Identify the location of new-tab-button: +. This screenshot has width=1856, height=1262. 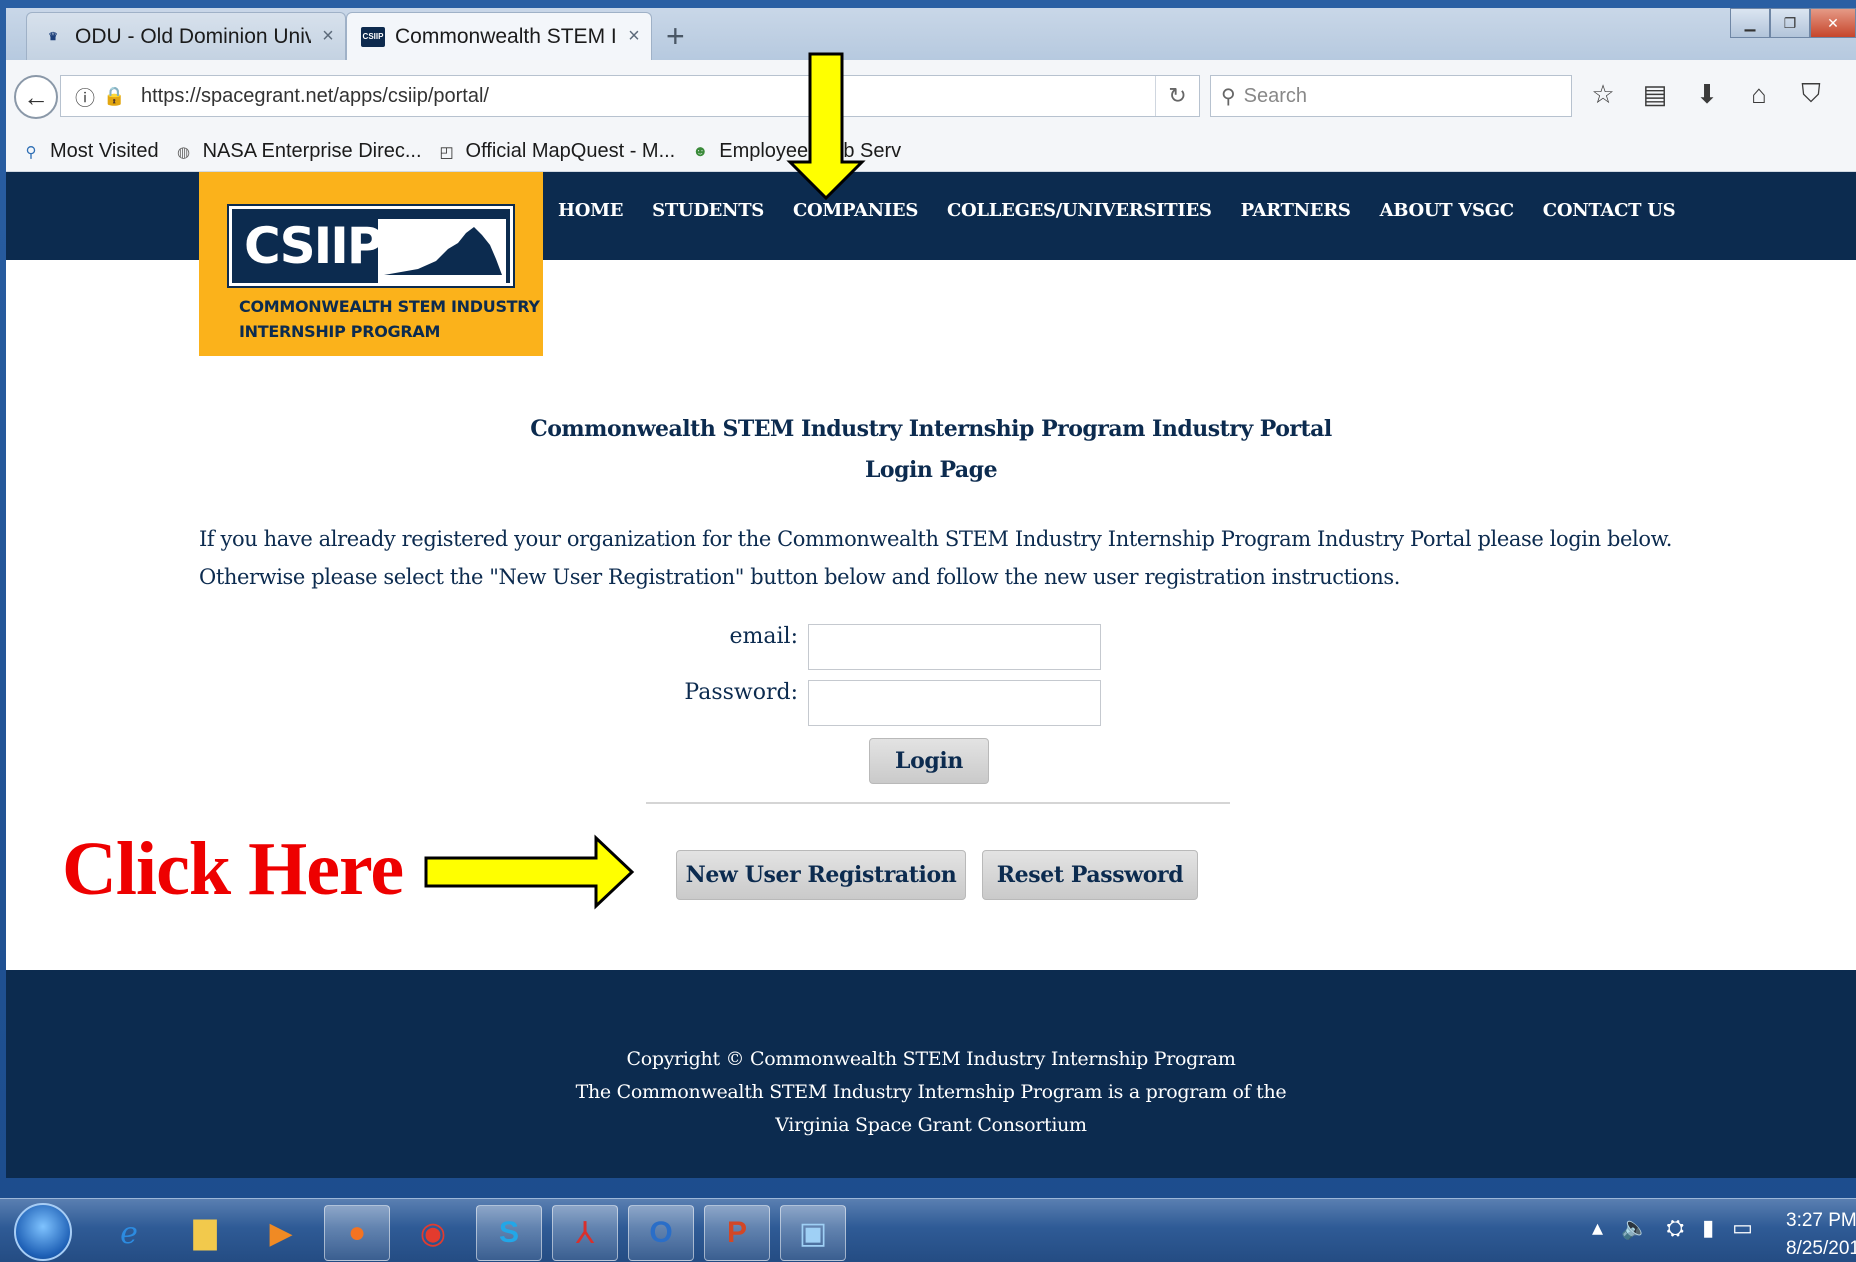
(675, 36).